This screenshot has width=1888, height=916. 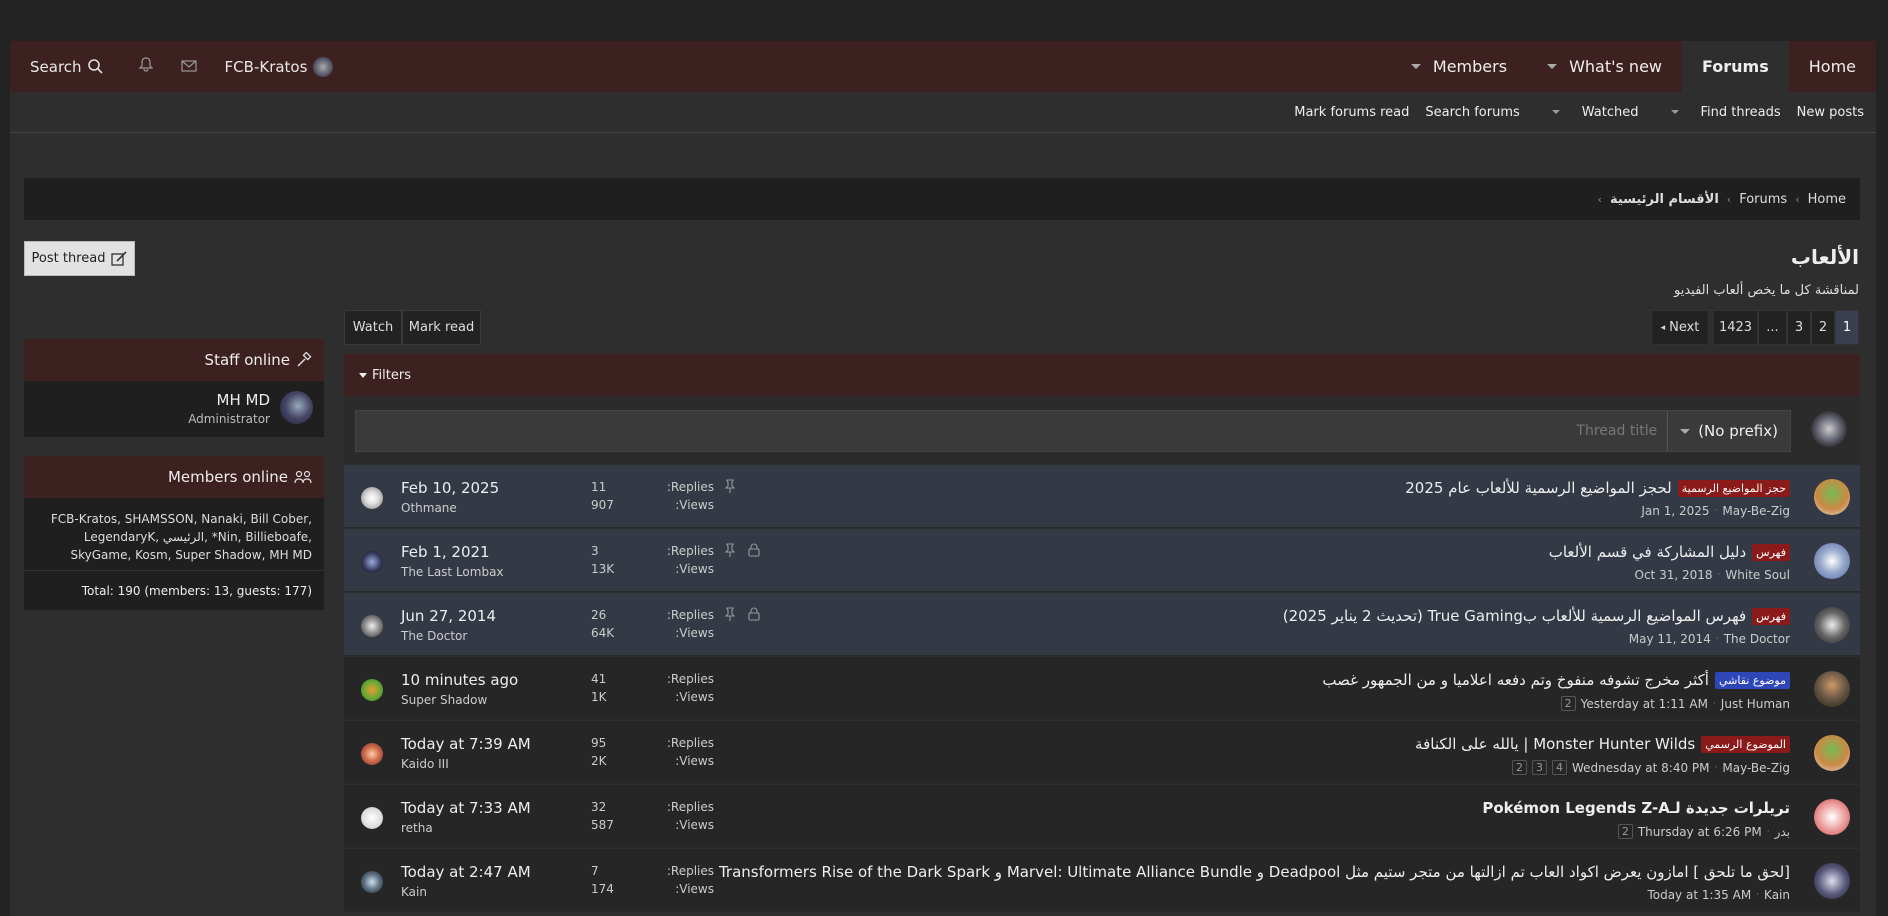 I want to click on thread-title: فهرس دليل المشاركة في قسم الألعاب, so click(x=1669, y=552).